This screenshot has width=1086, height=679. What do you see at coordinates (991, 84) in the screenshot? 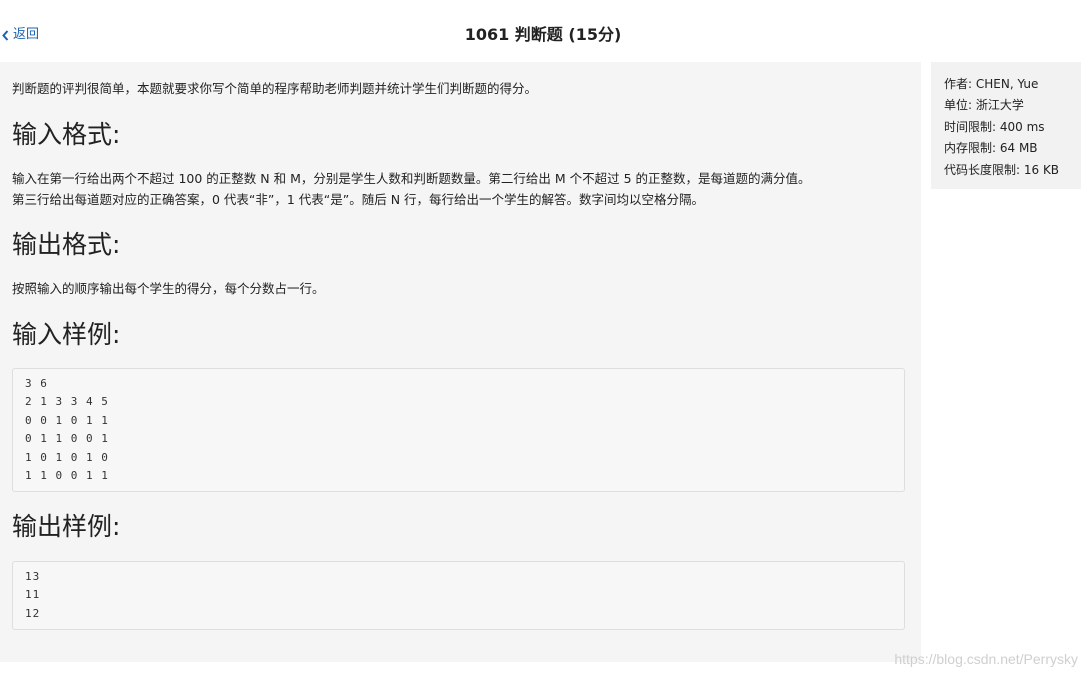
I see `author-info: 作者: CHEN, Yue` at bounding box center [991, 84].